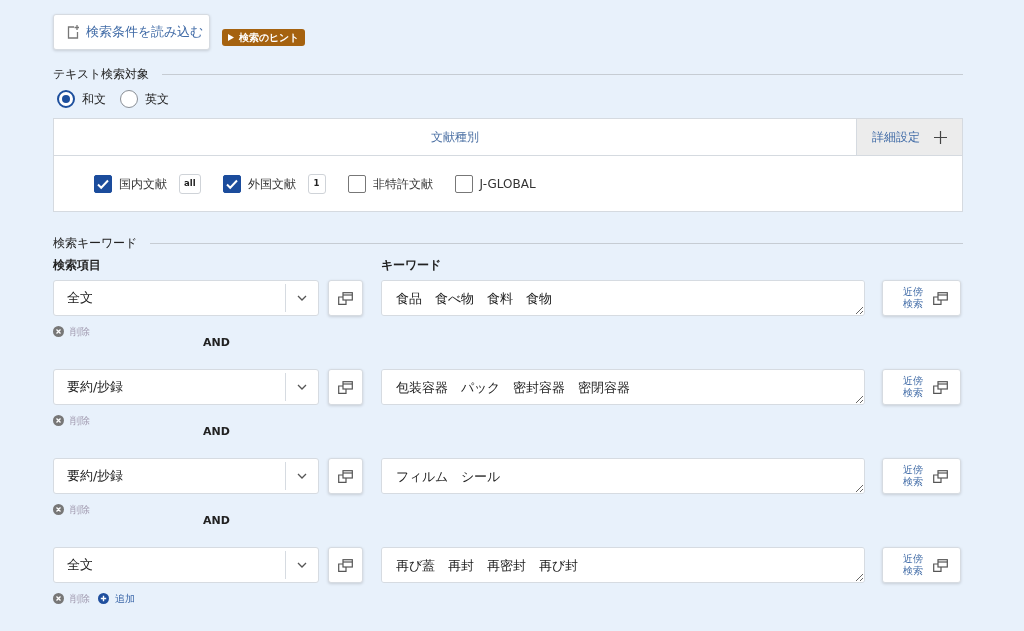  Describe the element at coordinates (909, 137) in the screenshot. I see `detail-settings-button: 詳細設定` at that location.